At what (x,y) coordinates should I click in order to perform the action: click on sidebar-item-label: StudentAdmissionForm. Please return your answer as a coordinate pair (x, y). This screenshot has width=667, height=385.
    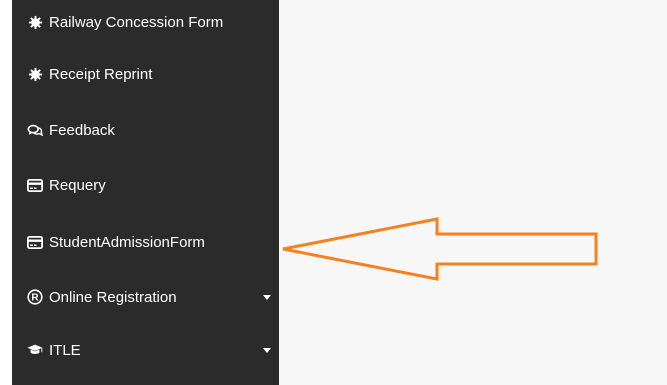
    Looking at the image, I should click on (127, 242).